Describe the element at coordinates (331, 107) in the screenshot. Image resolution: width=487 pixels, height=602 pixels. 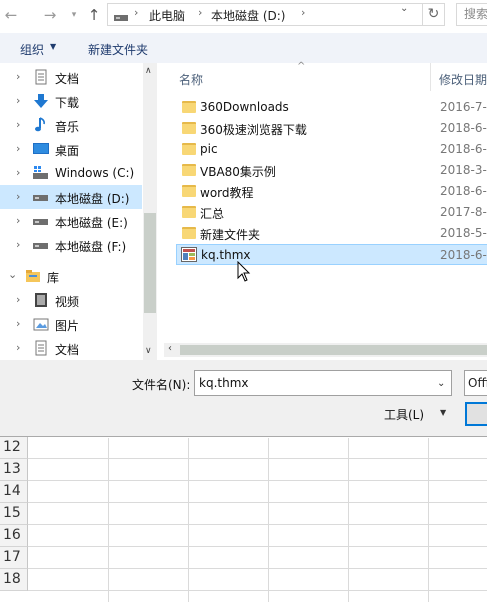
I see `file-row: 360Downloads 2016-7-` at that location.